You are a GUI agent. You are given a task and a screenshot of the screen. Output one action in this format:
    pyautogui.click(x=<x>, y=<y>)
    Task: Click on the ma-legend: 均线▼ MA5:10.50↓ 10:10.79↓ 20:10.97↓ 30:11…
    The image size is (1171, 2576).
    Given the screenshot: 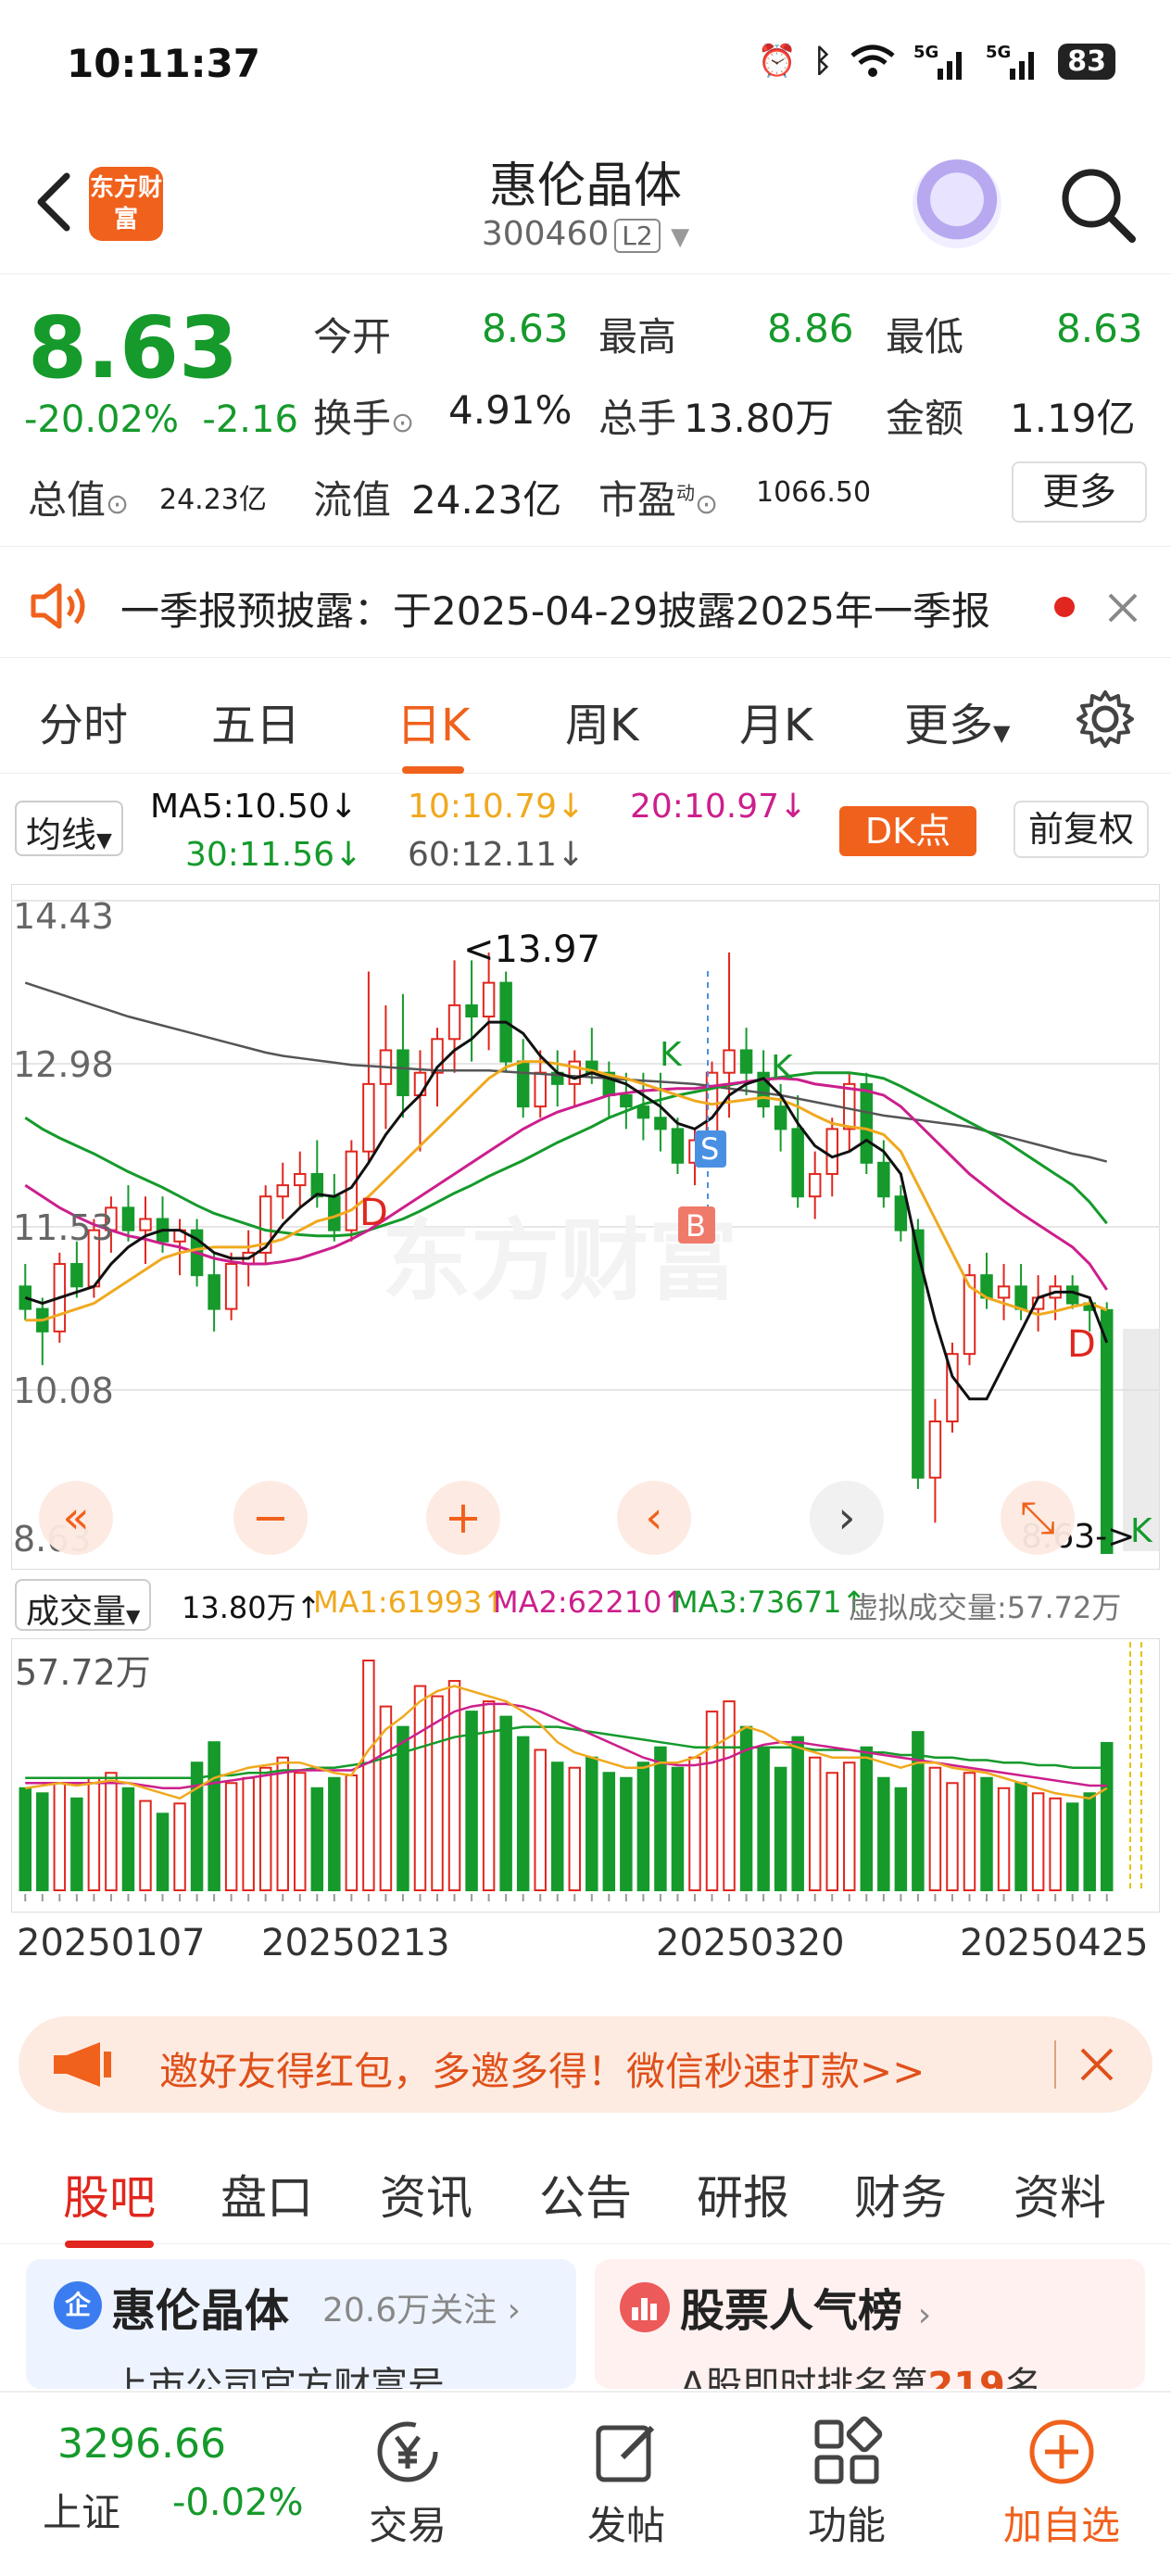 What is the action you would take?
    pyautogui.click(x=585, y=829)
    